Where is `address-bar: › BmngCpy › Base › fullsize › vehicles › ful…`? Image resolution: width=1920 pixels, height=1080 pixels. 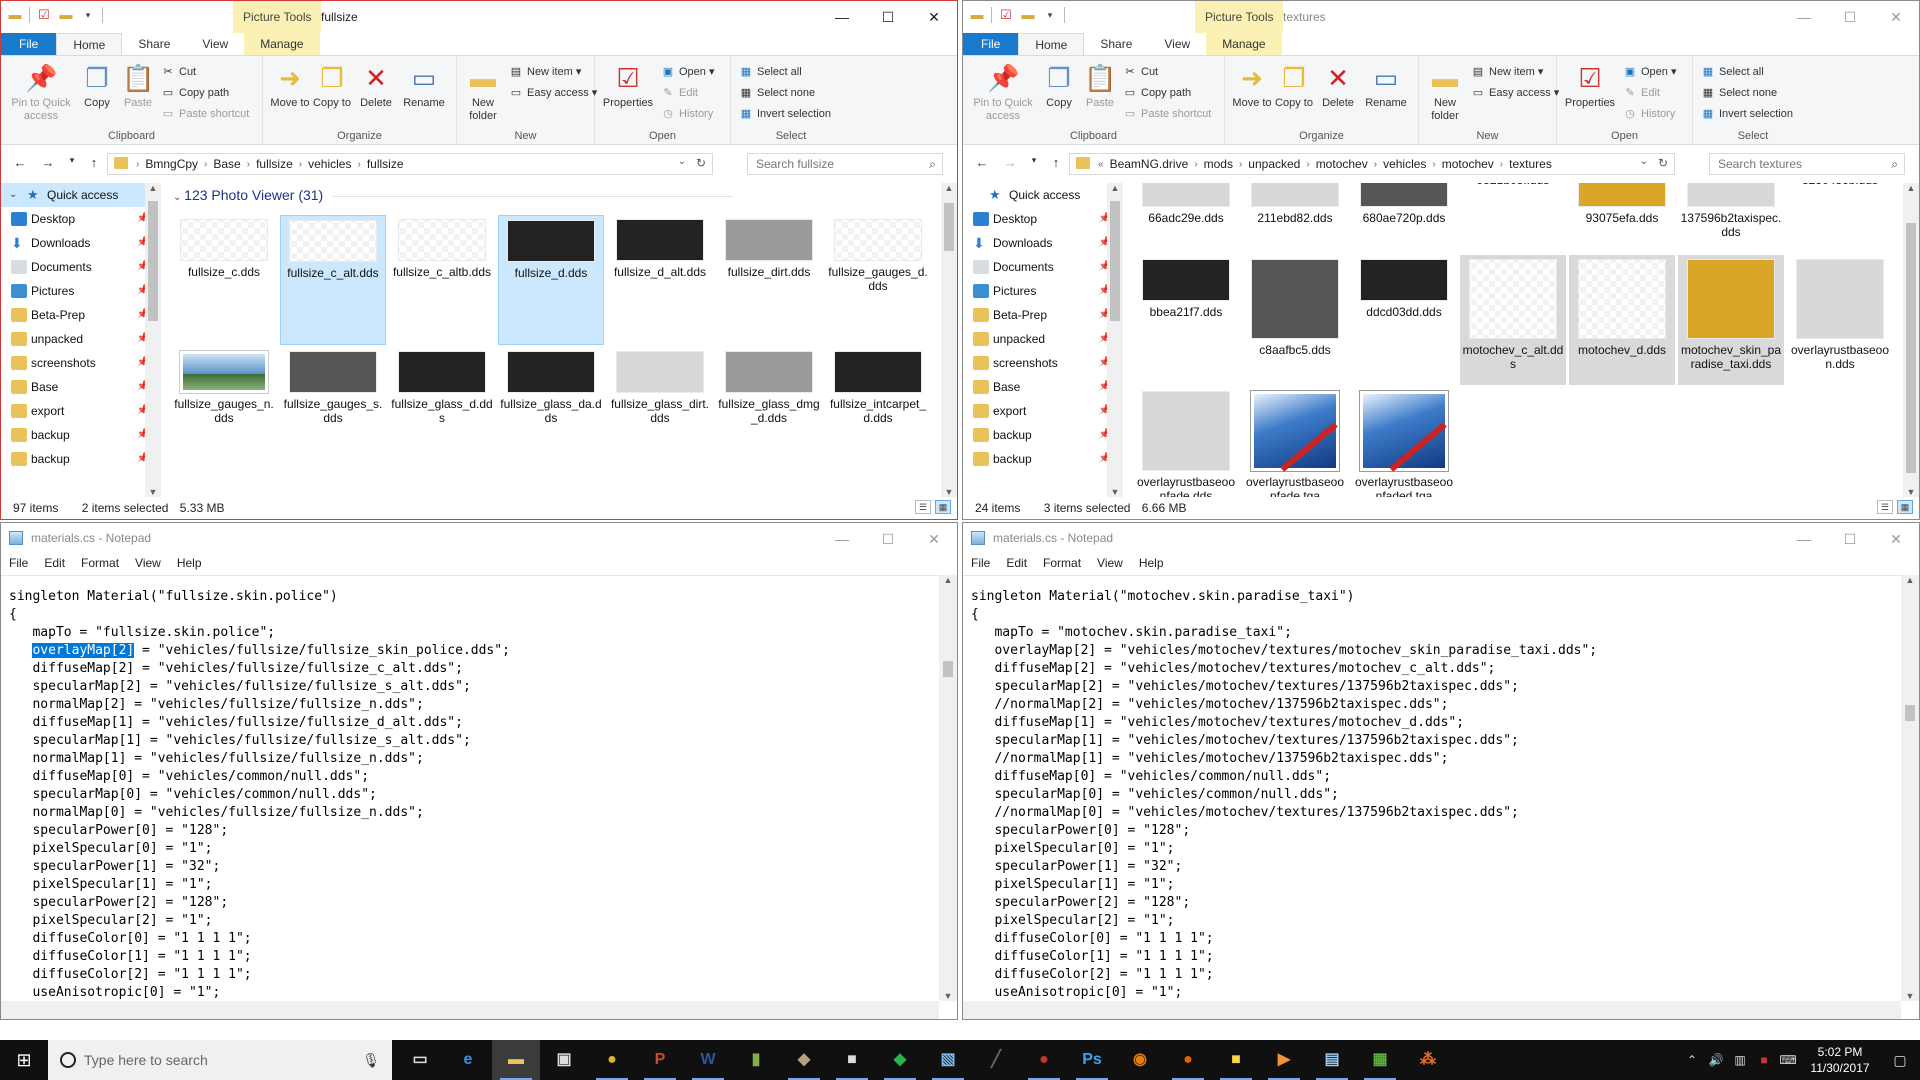
address-bar: › BmngCpy › Base › fullsize › vehicles › ful… is located at coordinates (410, 164).